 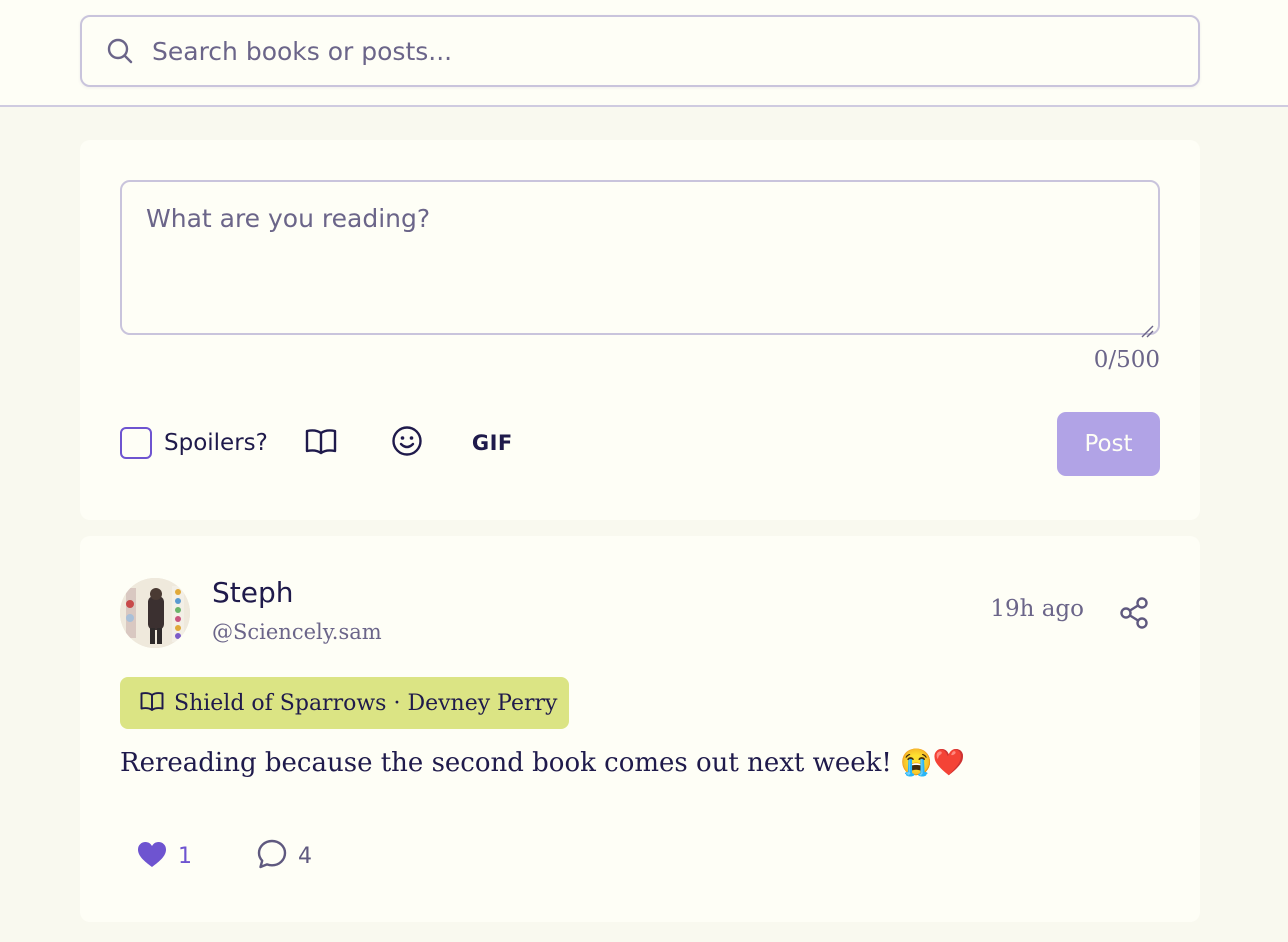 I want to click on like-button: 1, so click(x=164, y=856).